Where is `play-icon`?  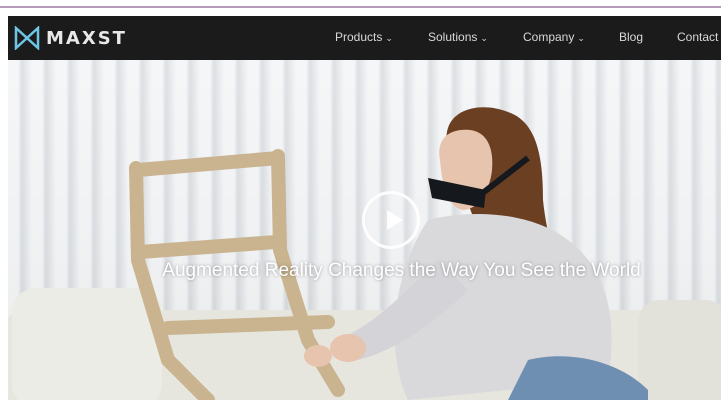 play-icon is located at coordinates (395, 220).